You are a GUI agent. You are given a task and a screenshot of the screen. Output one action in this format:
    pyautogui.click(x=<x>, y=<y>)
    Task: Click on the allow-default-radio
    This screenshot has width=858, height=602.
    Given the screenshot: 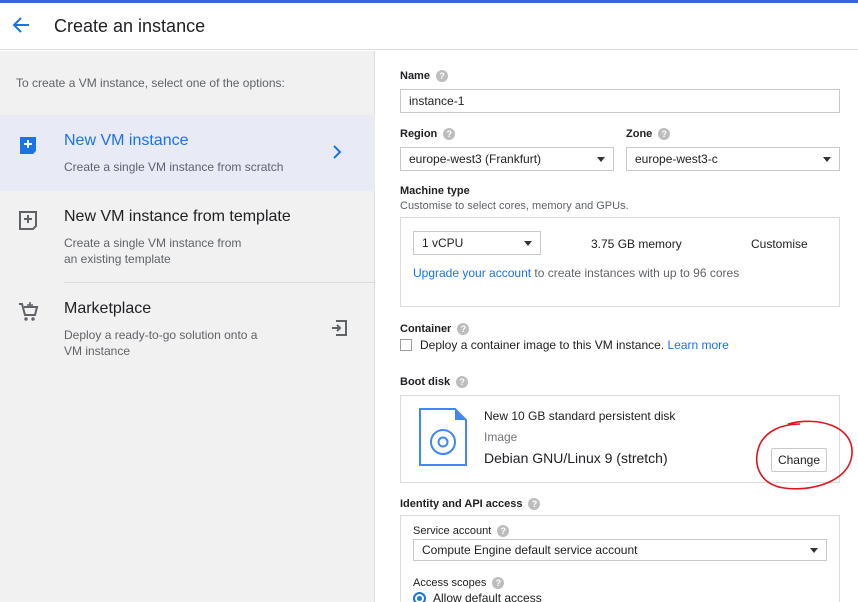 What is the action you would take?
    pyautogui.click(x=419, y=597)
    